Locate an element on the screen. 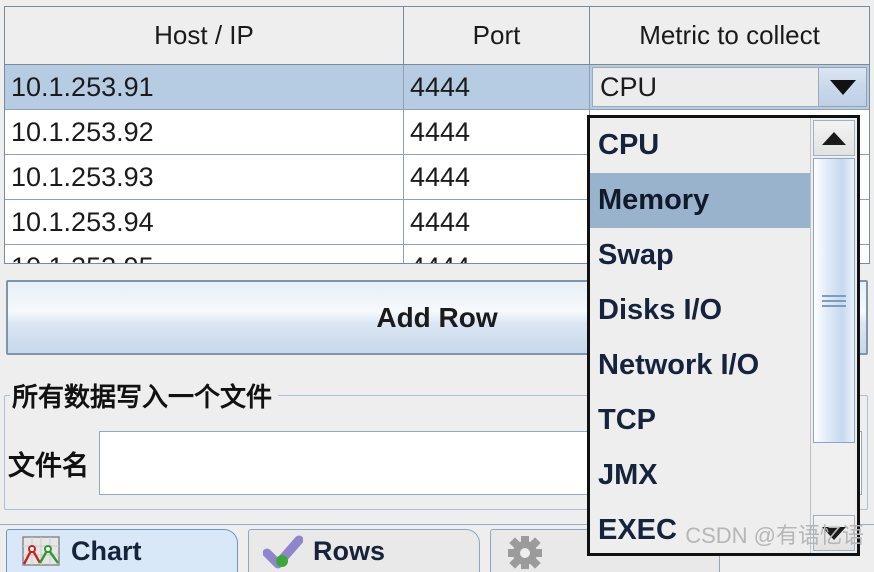 This screenshot has height=572, width=874. tab-chart: Chart is located at coordinates (122, 550).